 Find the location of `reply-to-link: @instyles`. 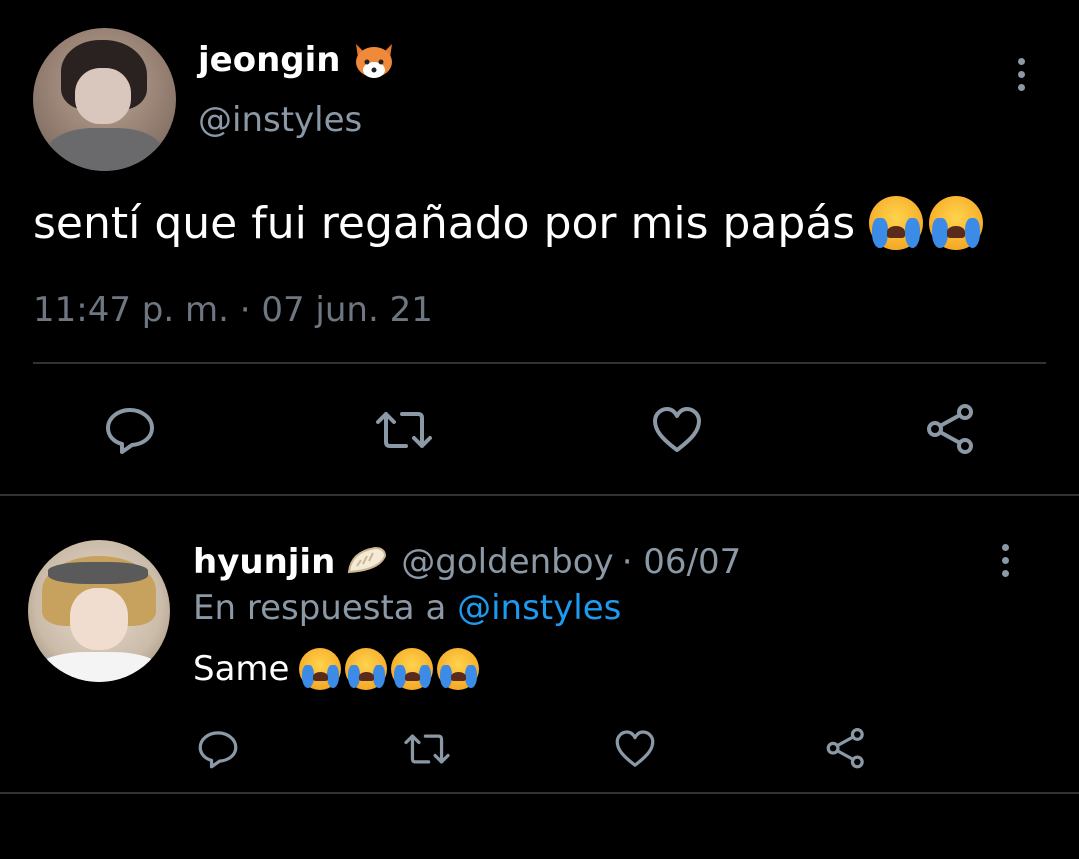

reply-to-link: @instyles is located at coordinates (539, 608).